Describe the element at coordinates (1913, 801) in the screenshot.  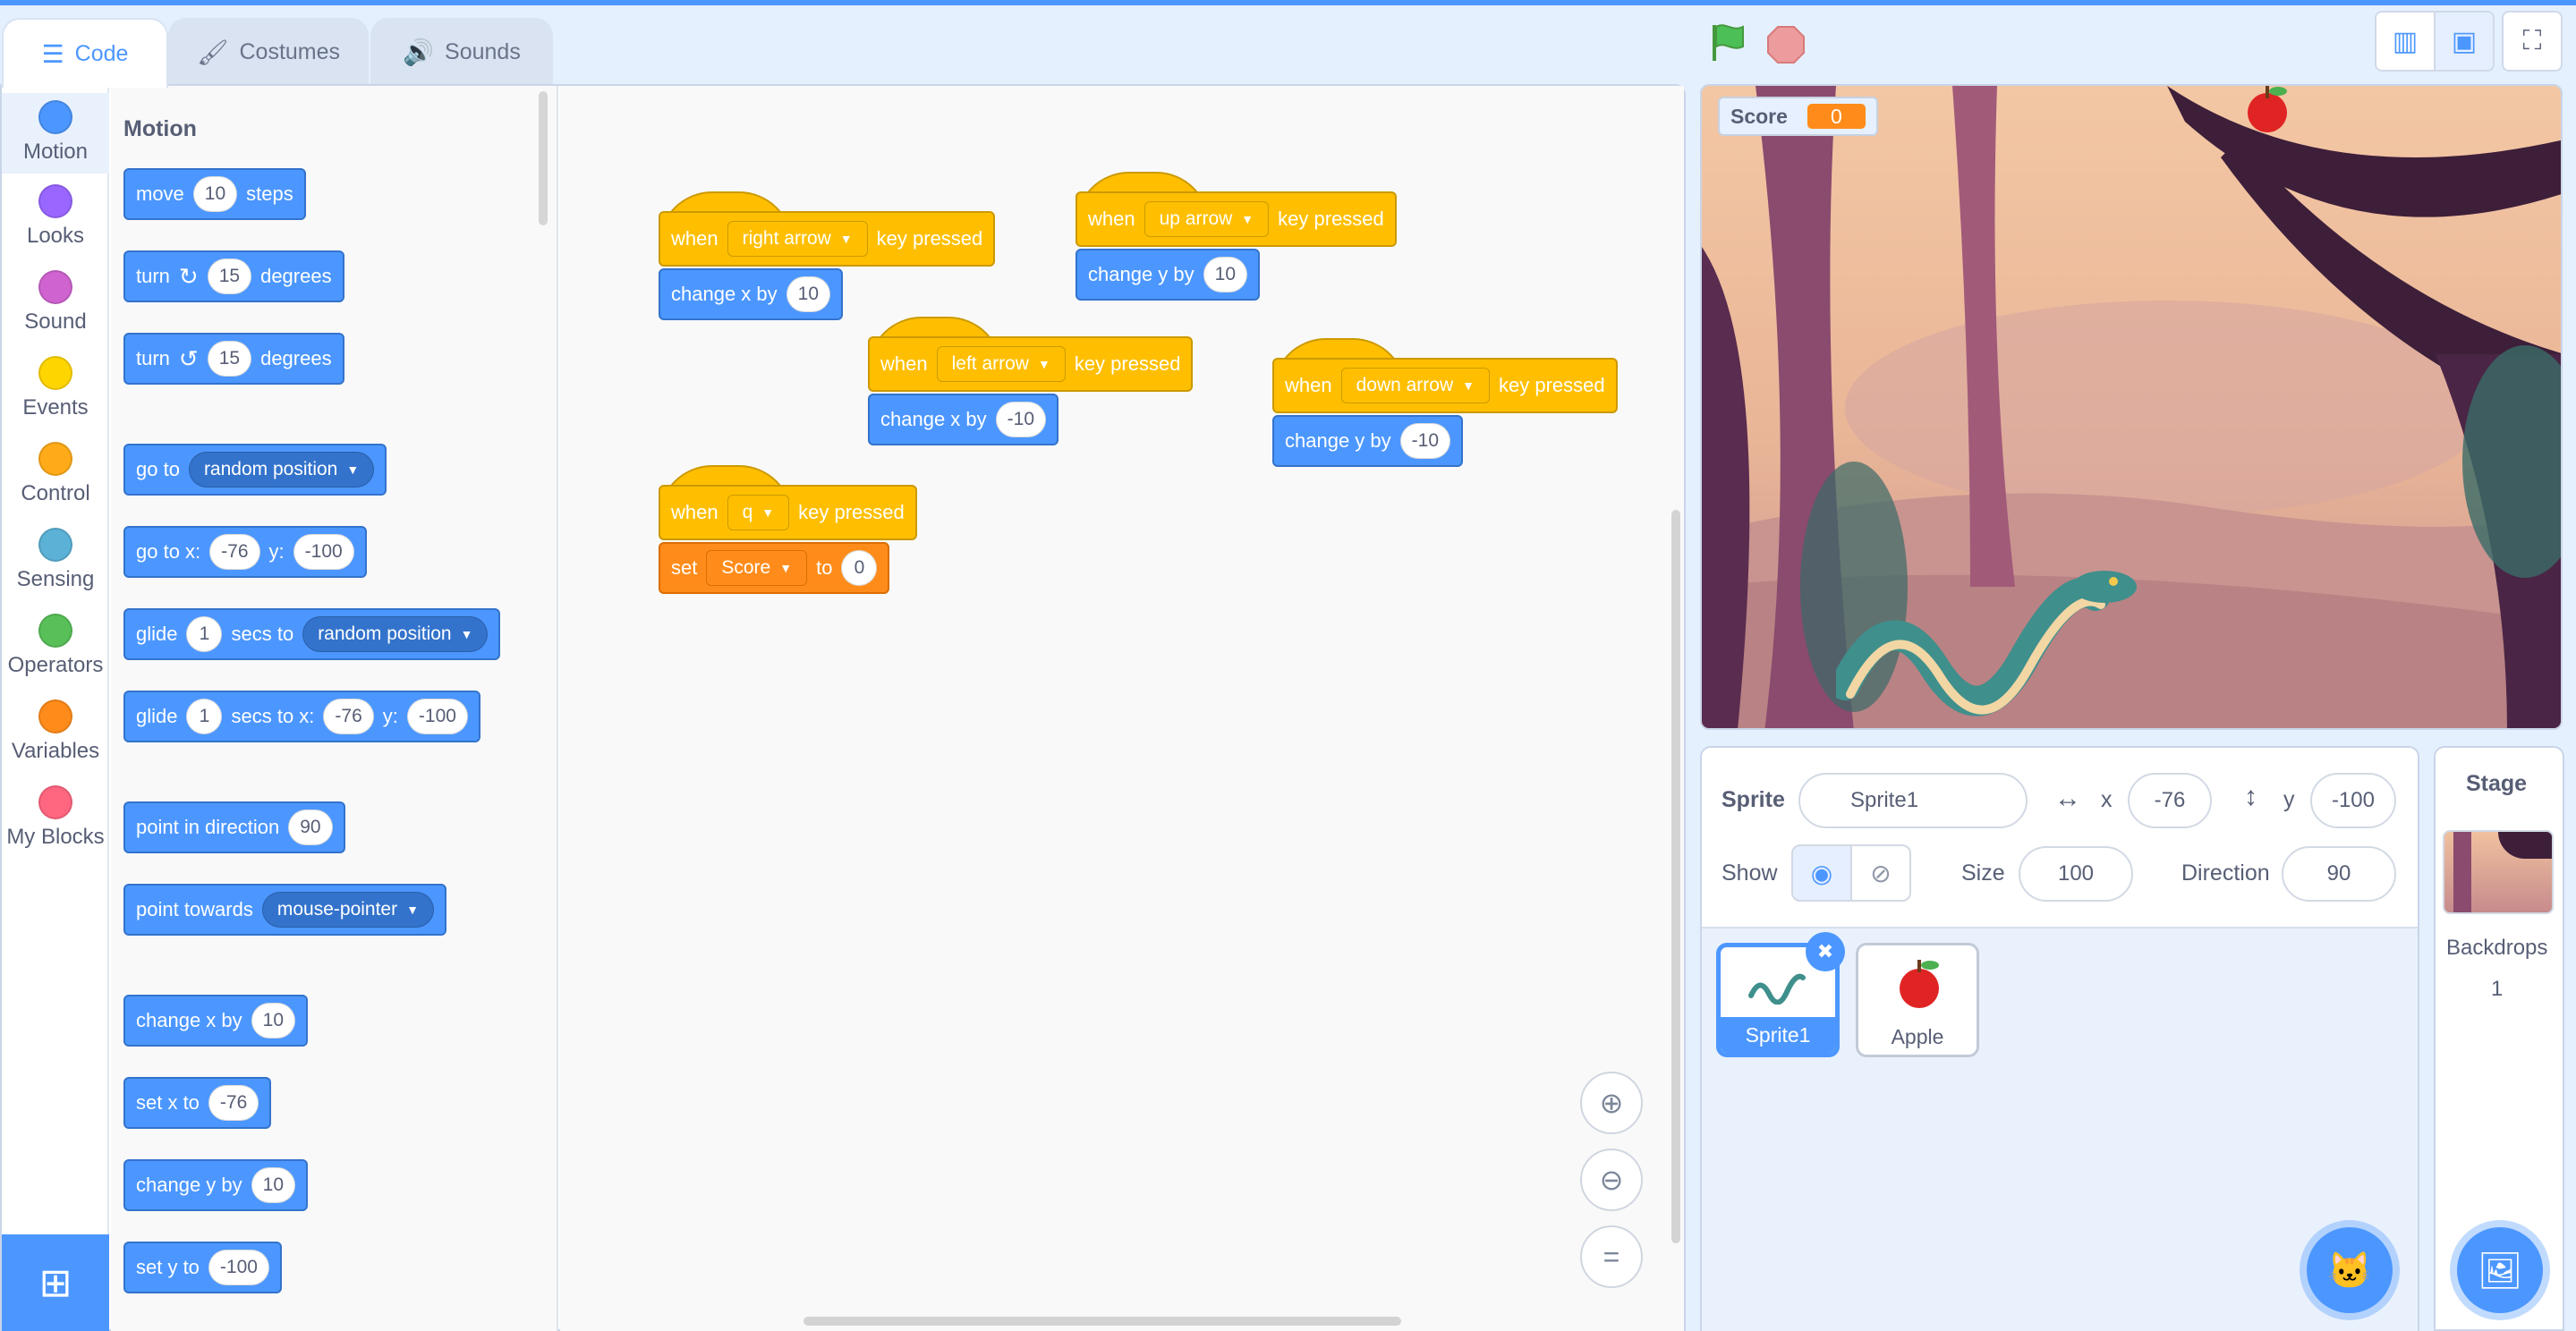
I see `sprite-name-field: Sprite1` at that location.